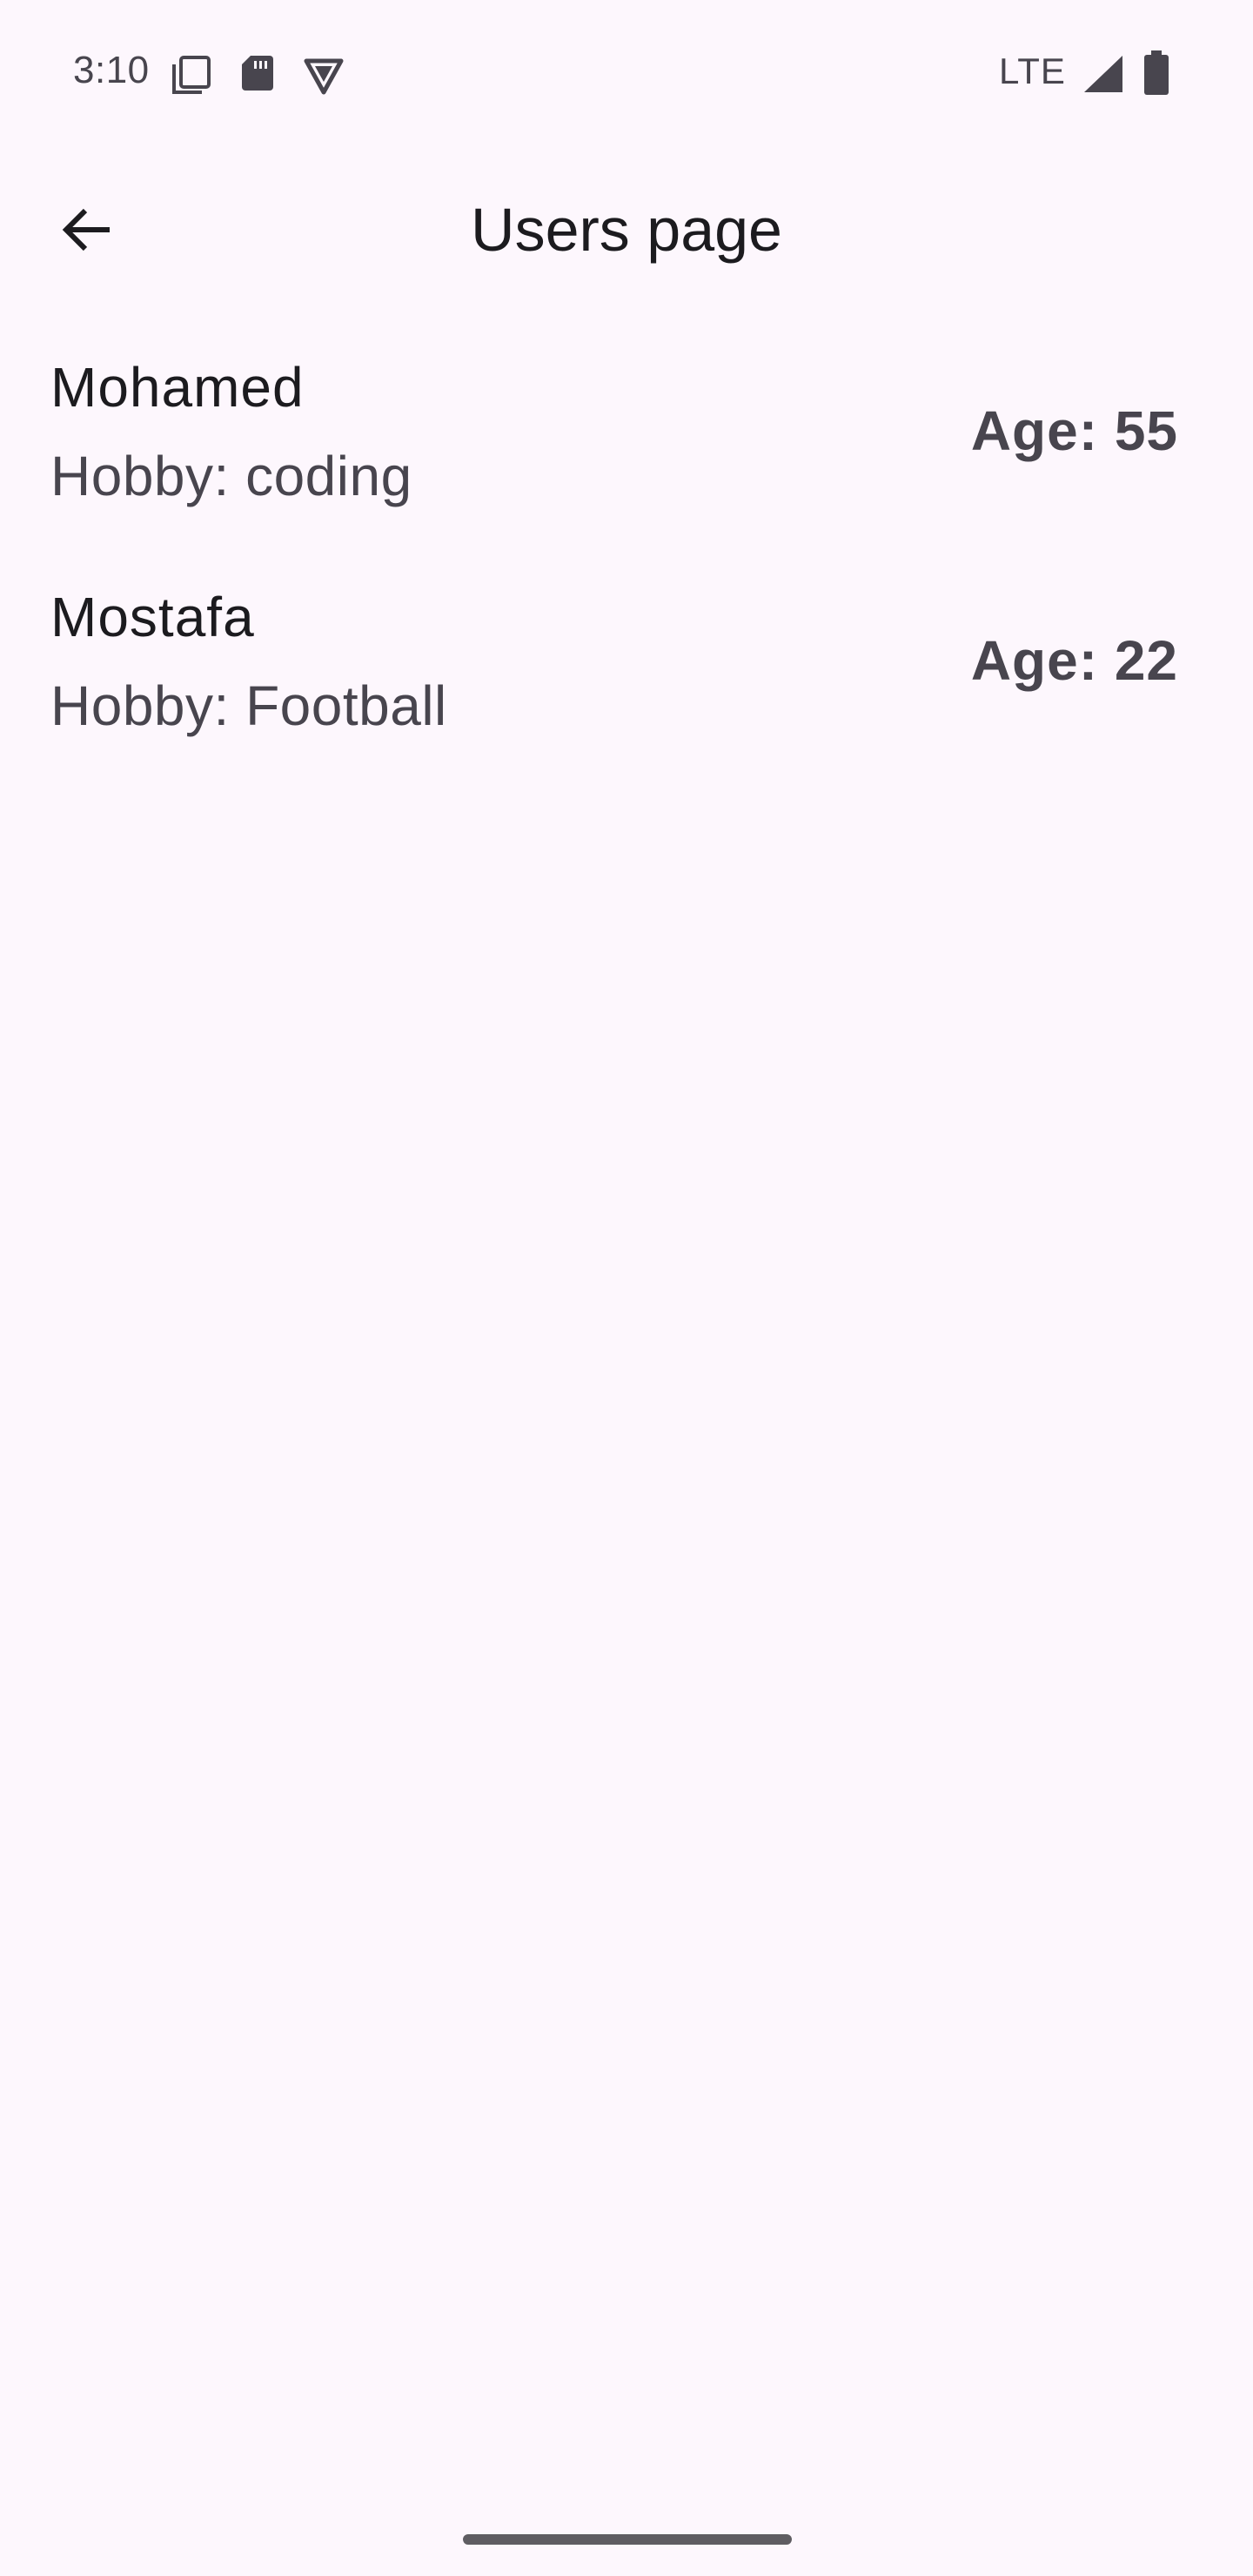 This screenshot has width=1253, height=2576. I want to click on battery-icon, so click(1156, 75).